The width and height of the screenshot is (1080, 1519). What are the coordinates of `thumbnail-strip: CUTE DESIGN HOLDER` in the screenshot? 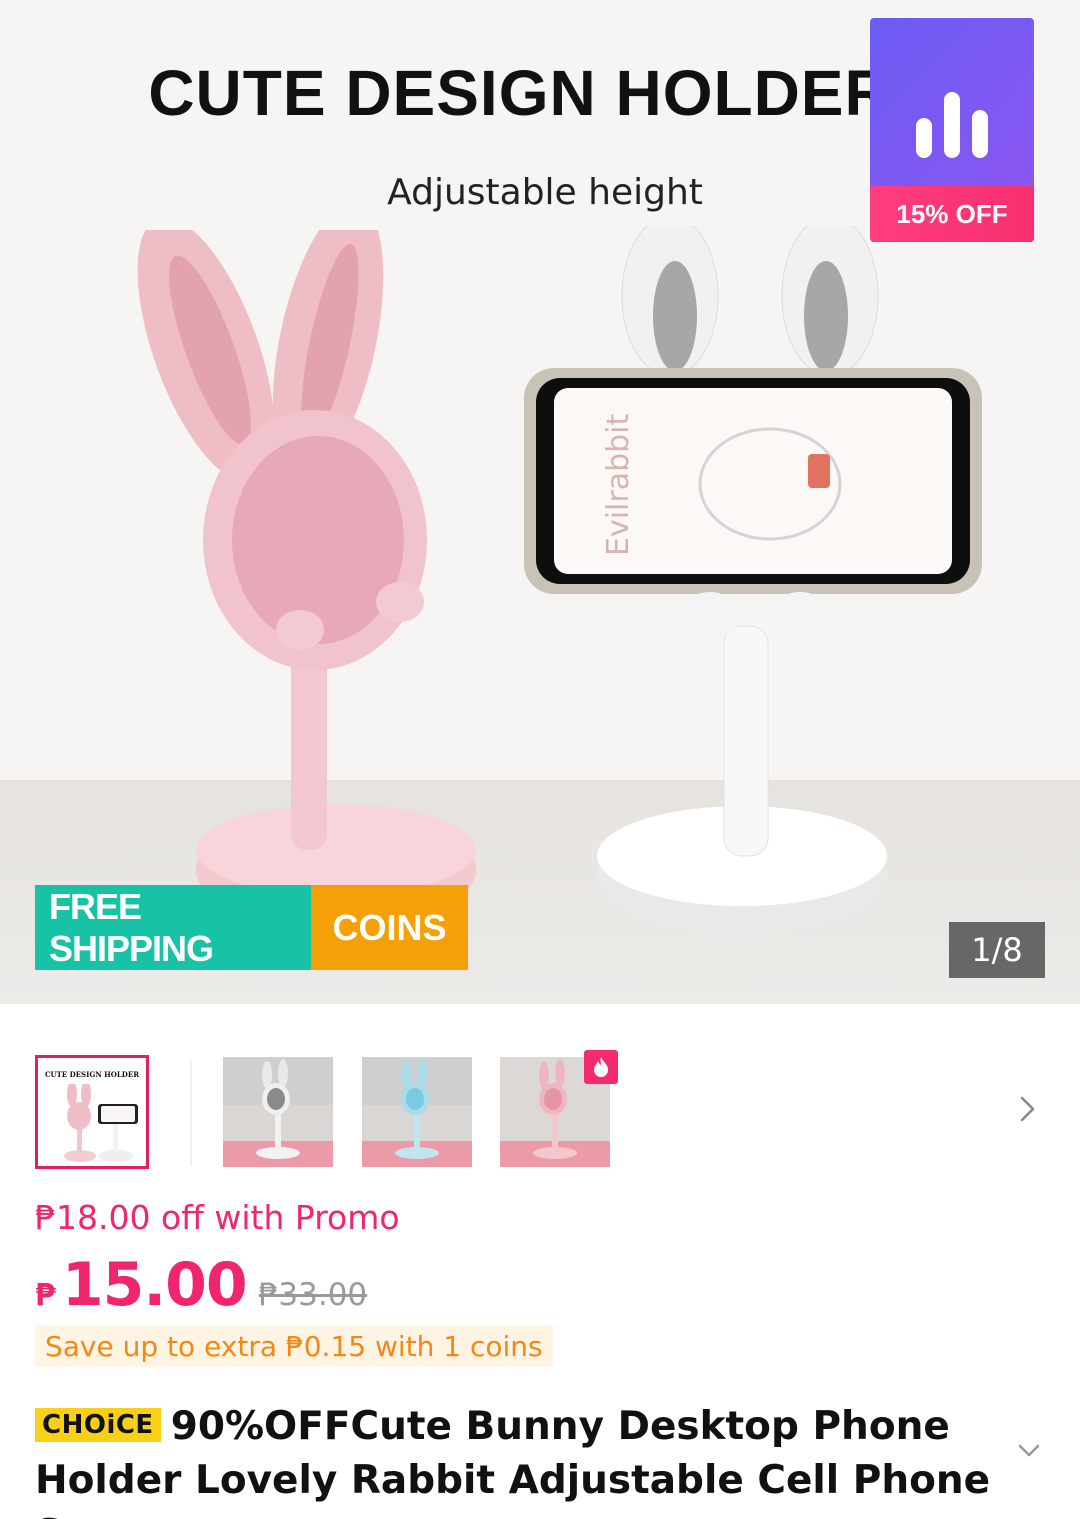 It's located at (540, 1110).